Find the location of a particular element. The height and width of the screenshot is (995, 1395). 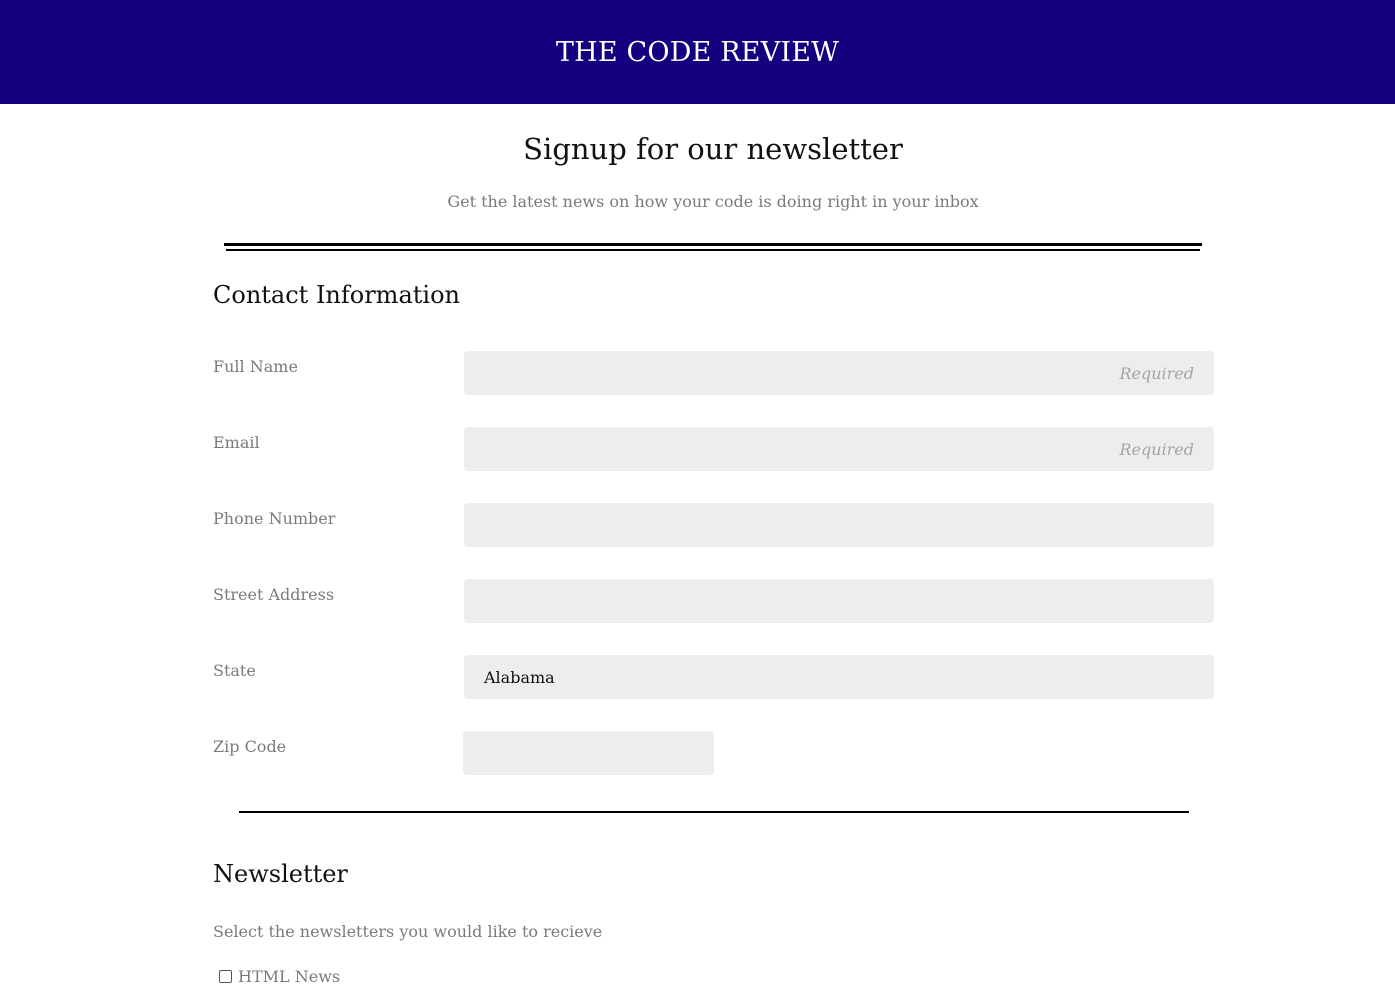

email-input is located at coordinates (839, 449).